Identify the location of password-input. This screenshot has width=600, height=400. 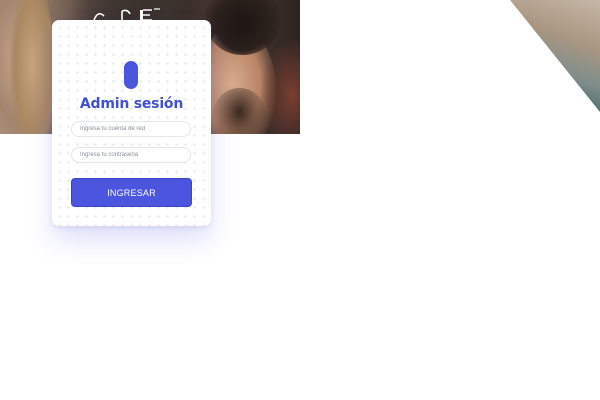
(131, 155).